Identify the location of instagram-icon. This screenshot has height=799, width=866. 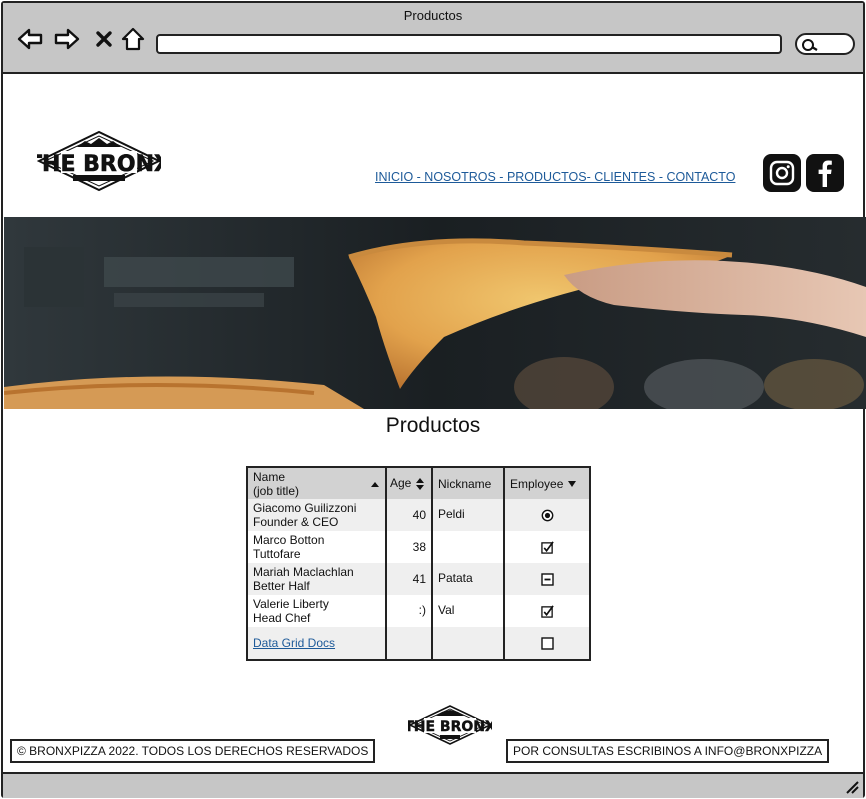
(782, 173).